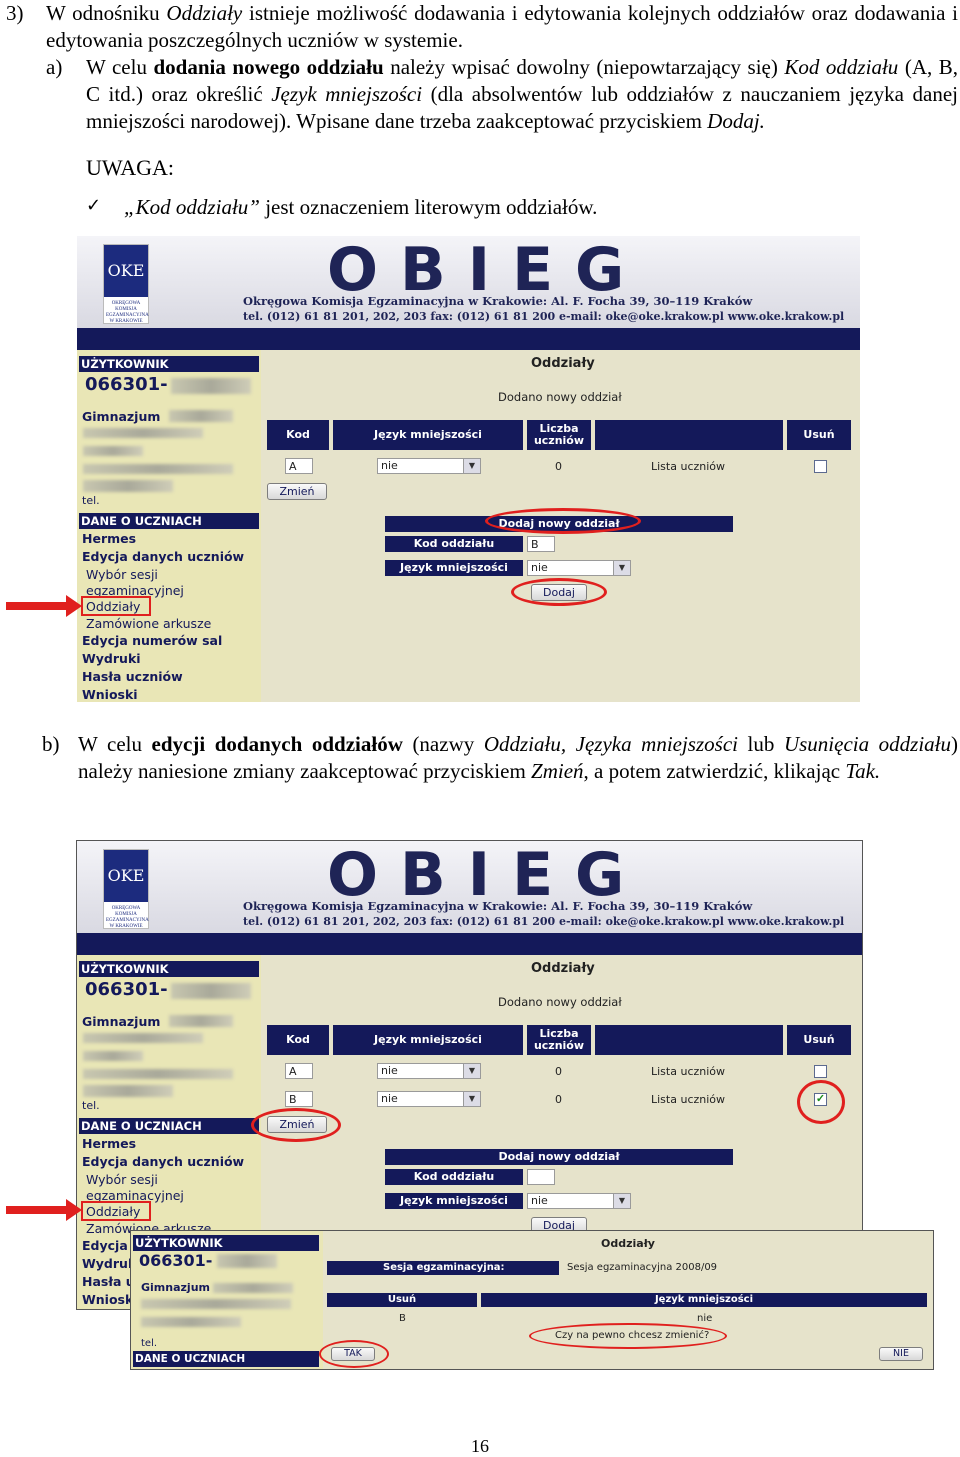 The height and width of the screenshot is (1457, 960). Describe the element at coordinates (54, 67) in the screenshot. I see `item-a-label: a)` at that location.